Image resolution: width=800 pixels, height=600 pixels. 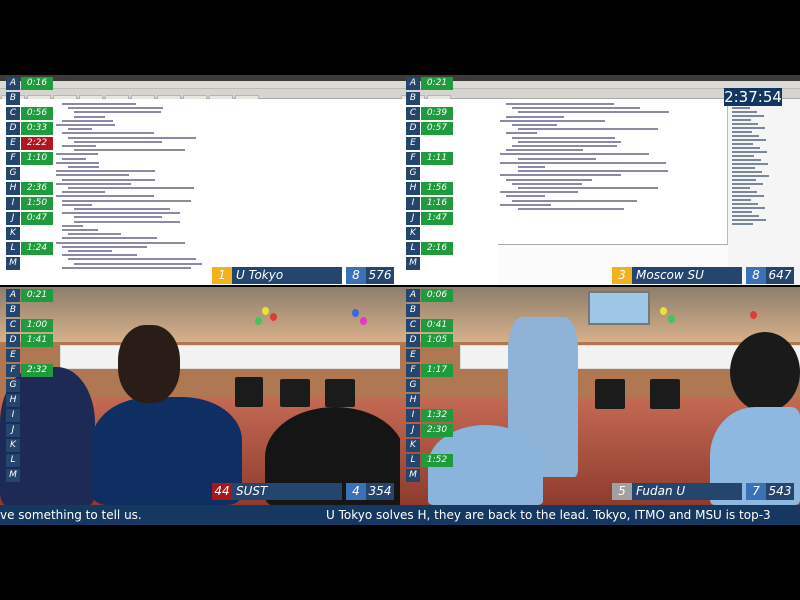 I want to click on contest-desk, so click(x=230, y=357).